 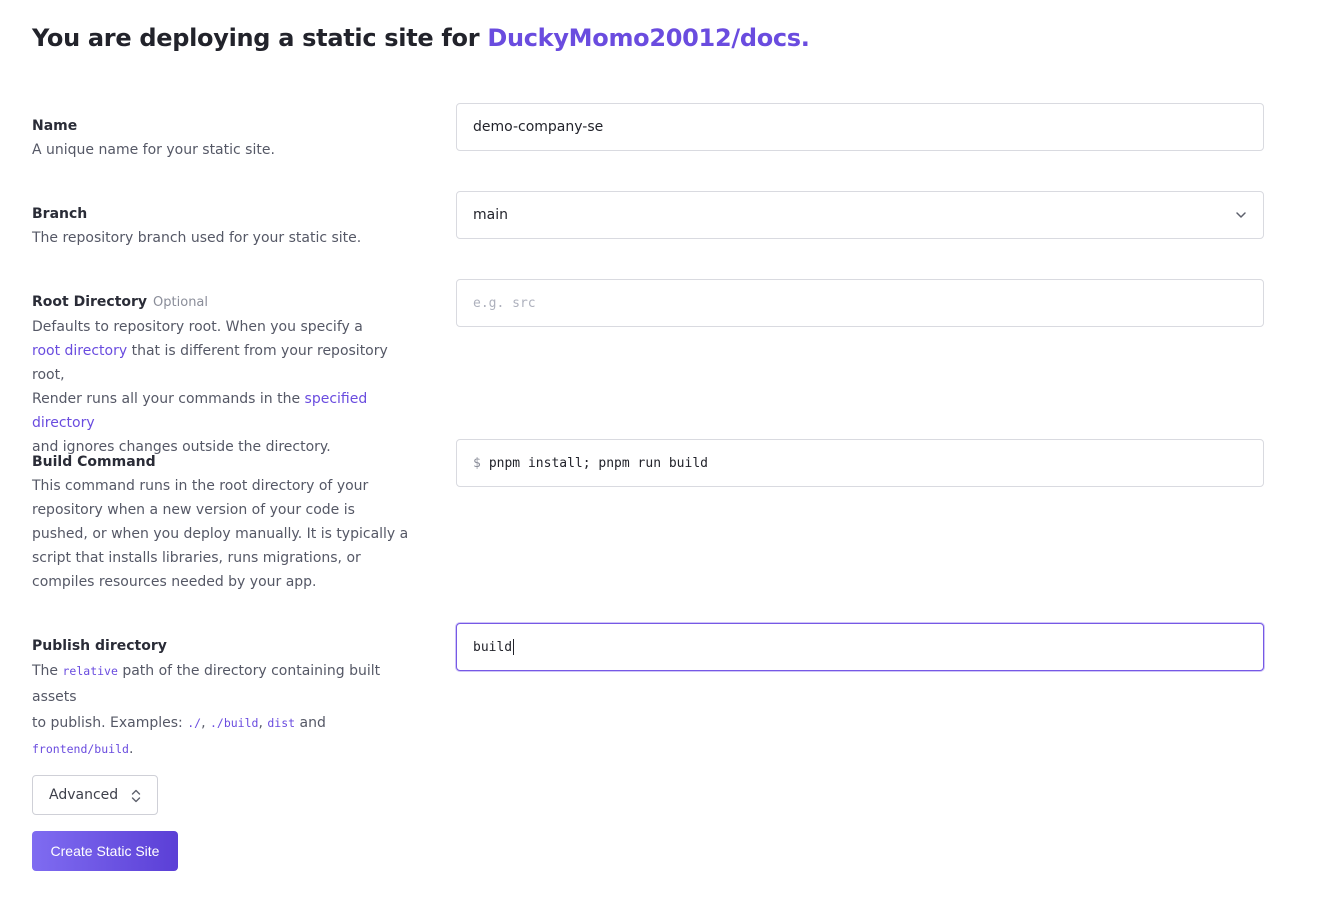 What do you see at coordinates (168, 399) in the screenshot?
I see `root-directory-desc-text: Render runs all your commands in the` at bounding box center [168, 399].